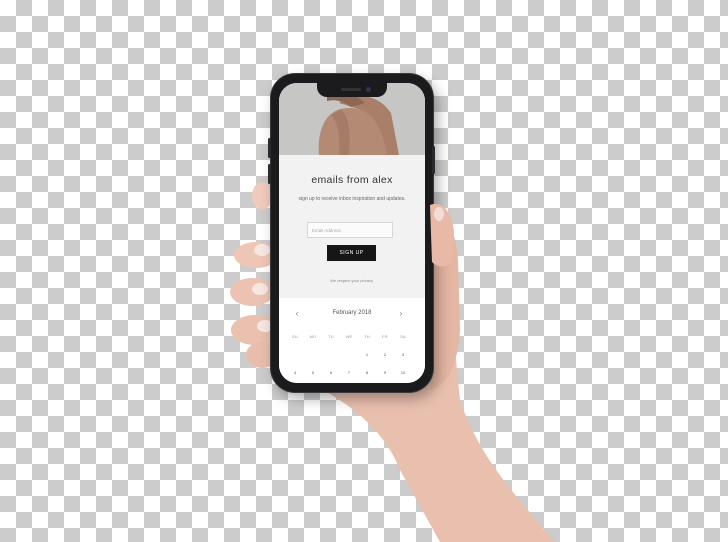  I want to click on weekday-header: MO, so click(313, 336).